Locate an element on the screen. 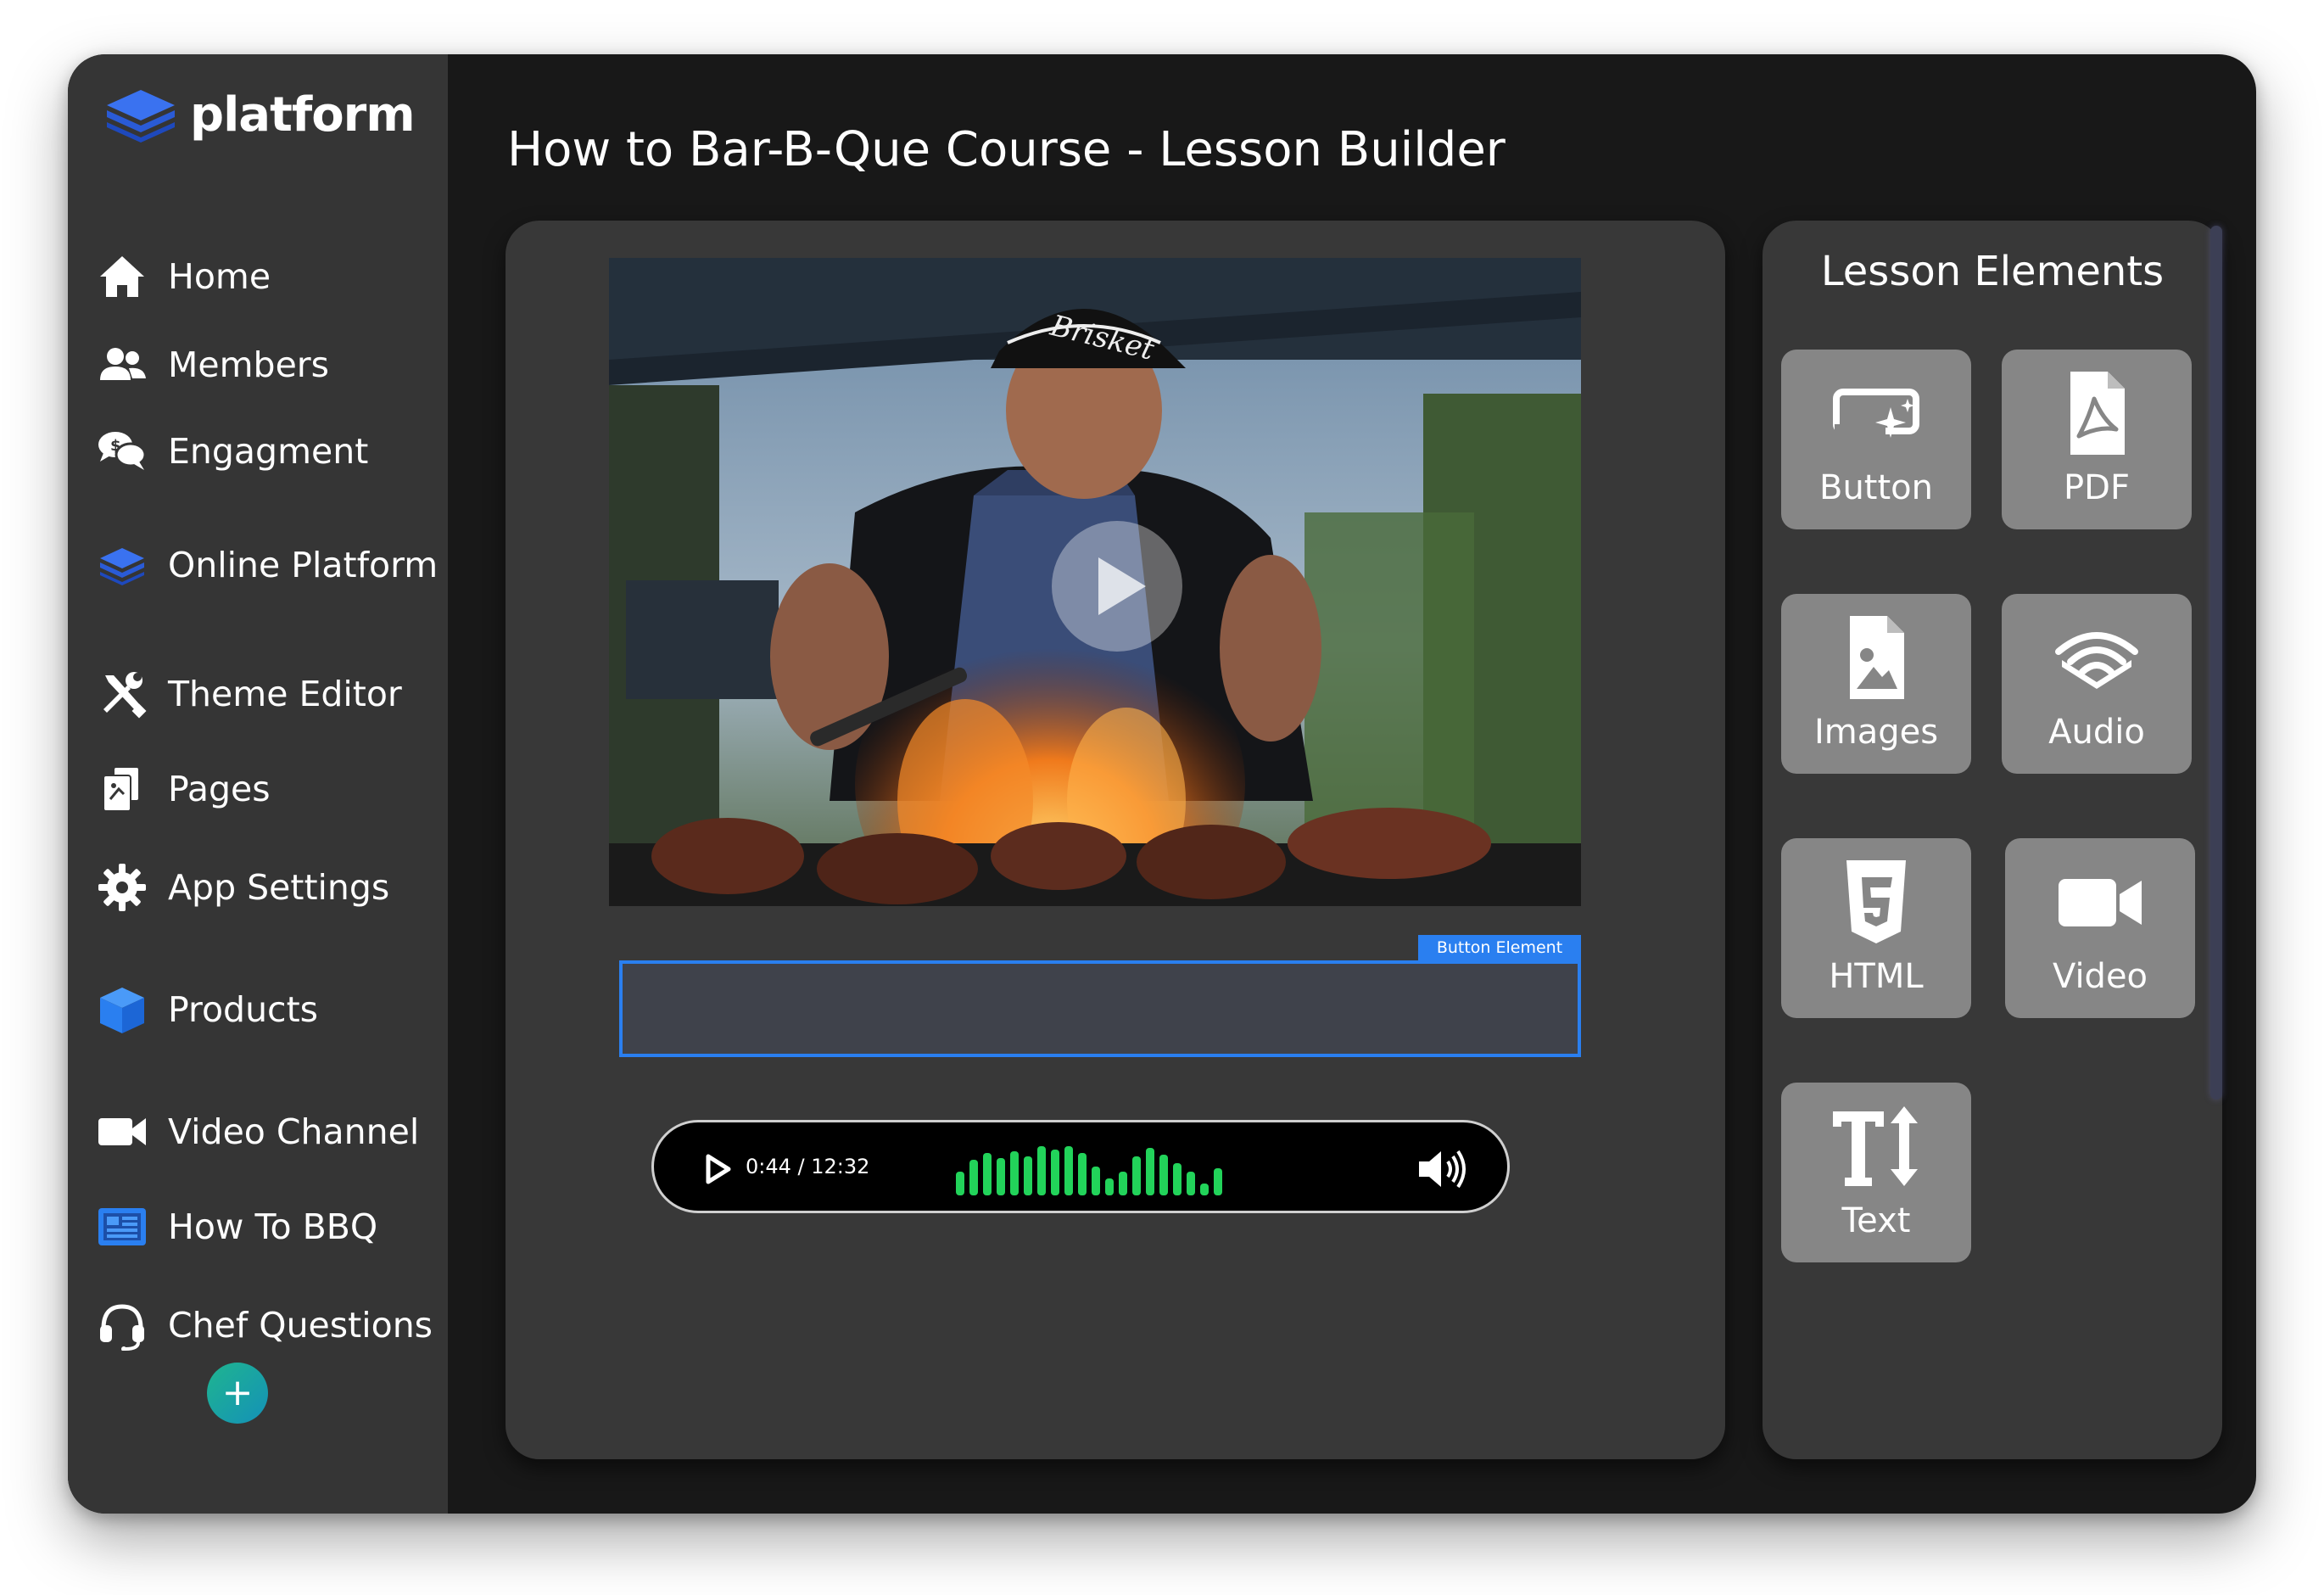 The width and height of the screenshot is (2324, 1595). text-height-icon is located at coordinates (1876, 1146).